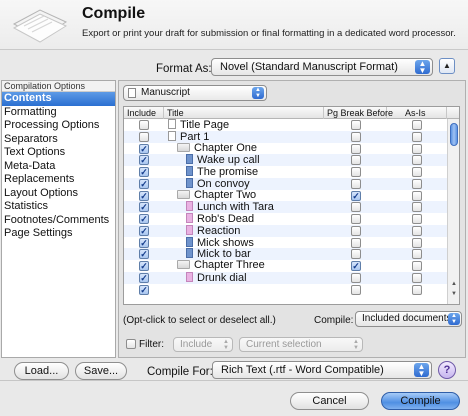  Describe the element at coordinates (203, 344) in the screenshot. I see `filter-mode-popup: Include ▲ ▼` at that location.